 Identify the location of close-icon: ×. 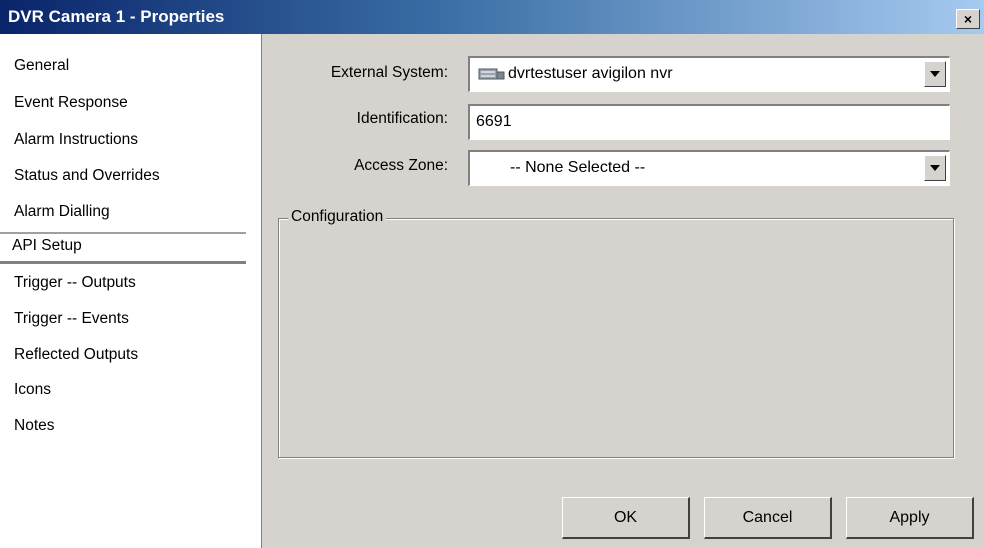
(968, 19).